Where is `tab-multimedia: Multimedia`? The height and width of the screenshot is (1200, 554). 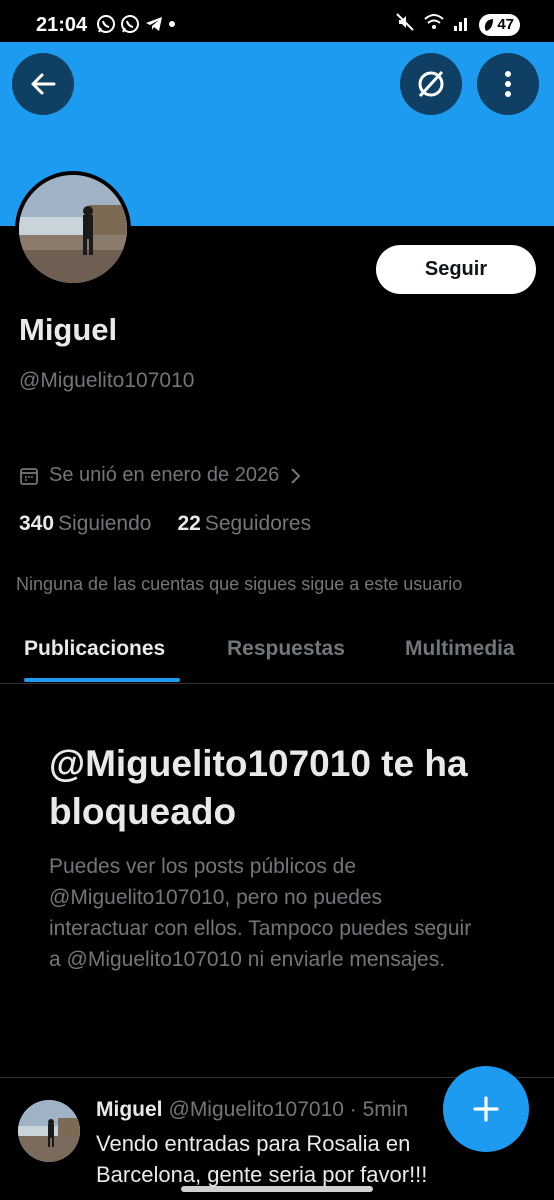
tab-multimedia: Multimedia is located at coordinates (460, 649).